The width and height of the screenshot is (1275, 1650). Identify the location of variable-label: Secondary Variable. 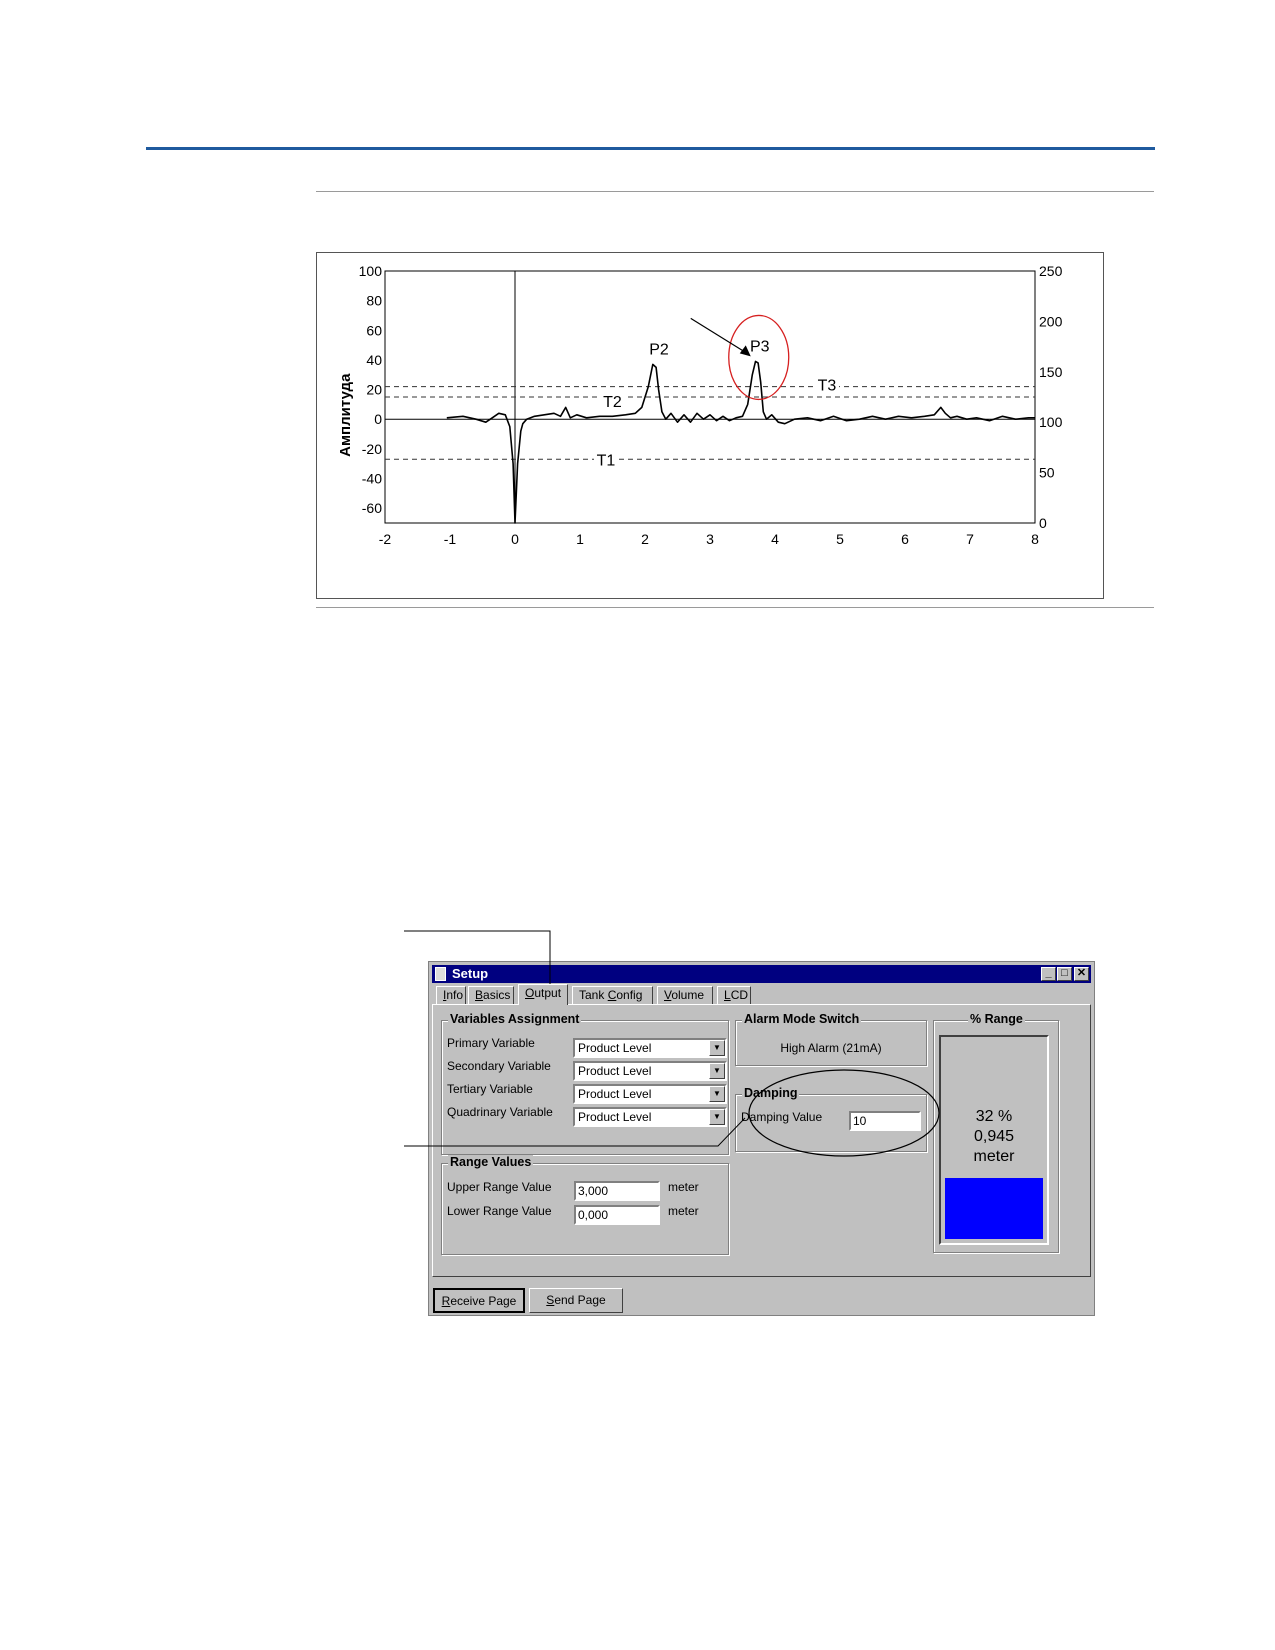
(499, 1066).